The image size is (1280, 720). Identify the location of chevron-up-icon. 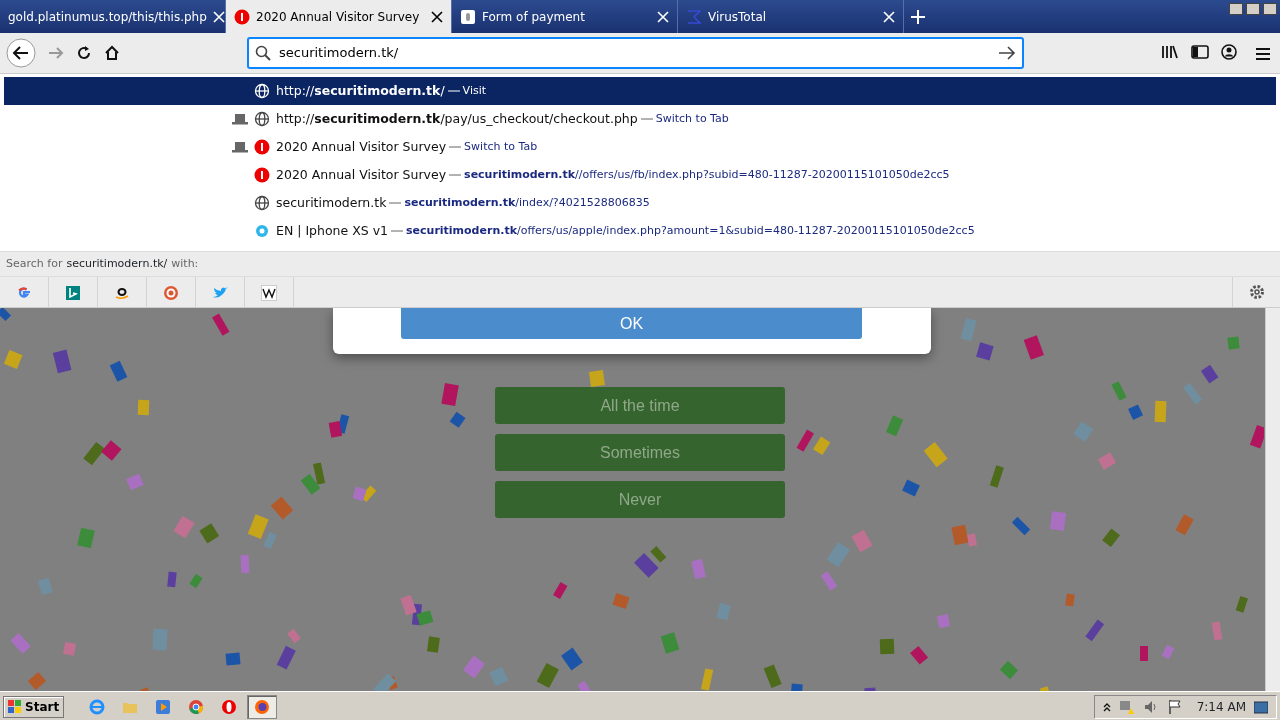
(1106, 706).